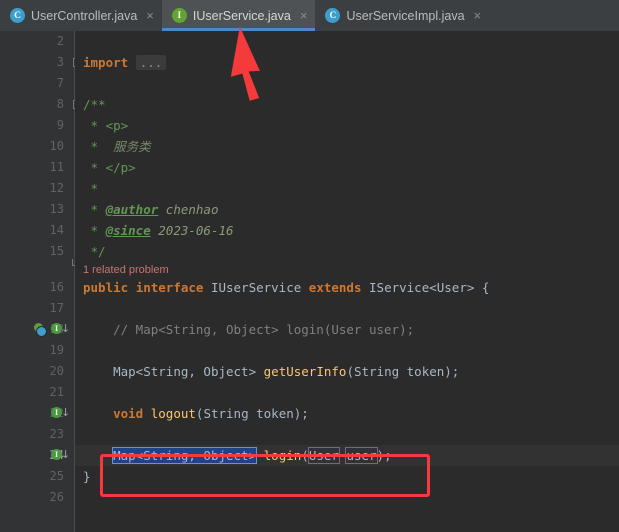 This screenshot has height=532, width=619. I want to click on code-line: * <p>, so click(347, 125).